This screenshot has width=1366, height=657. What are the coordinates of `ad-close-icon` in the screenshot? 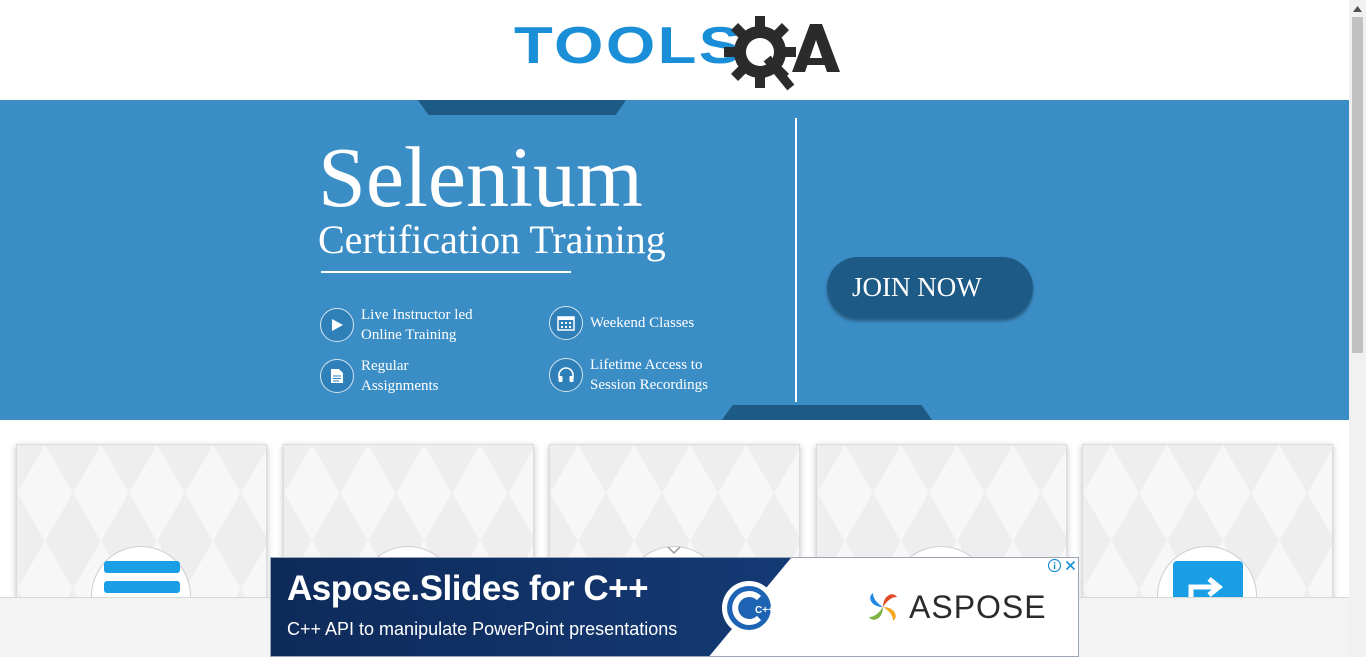 It's located at (1070, 565).